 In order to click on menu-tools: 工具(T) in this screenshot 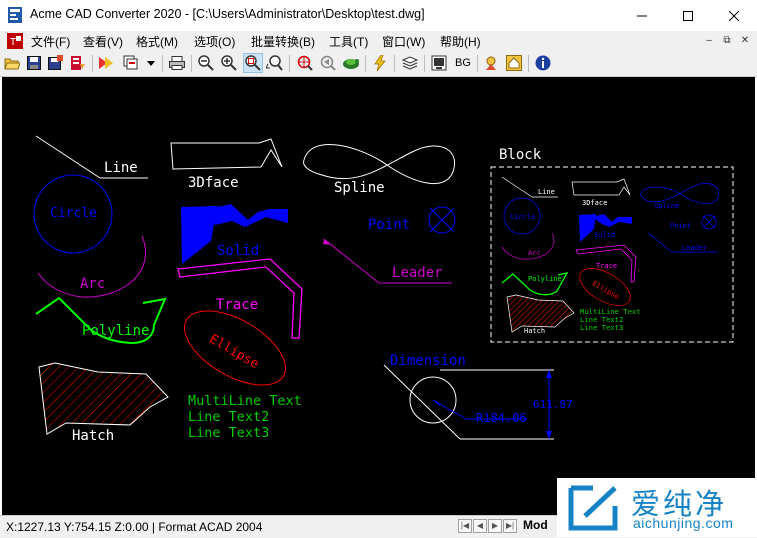, I will do `click(348, 41)`.